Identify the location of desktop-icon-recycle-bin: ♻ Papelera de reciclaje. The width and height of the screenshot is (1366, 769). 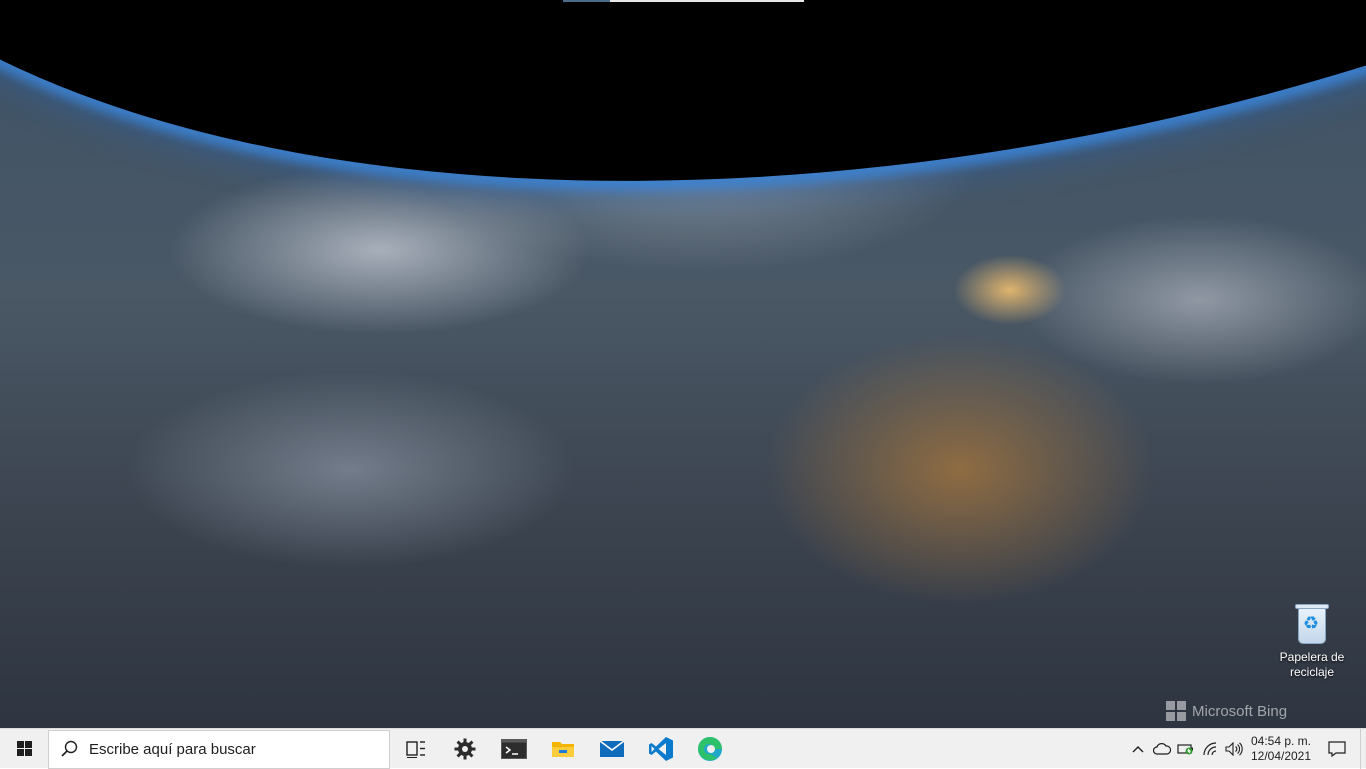
(1312, 640).